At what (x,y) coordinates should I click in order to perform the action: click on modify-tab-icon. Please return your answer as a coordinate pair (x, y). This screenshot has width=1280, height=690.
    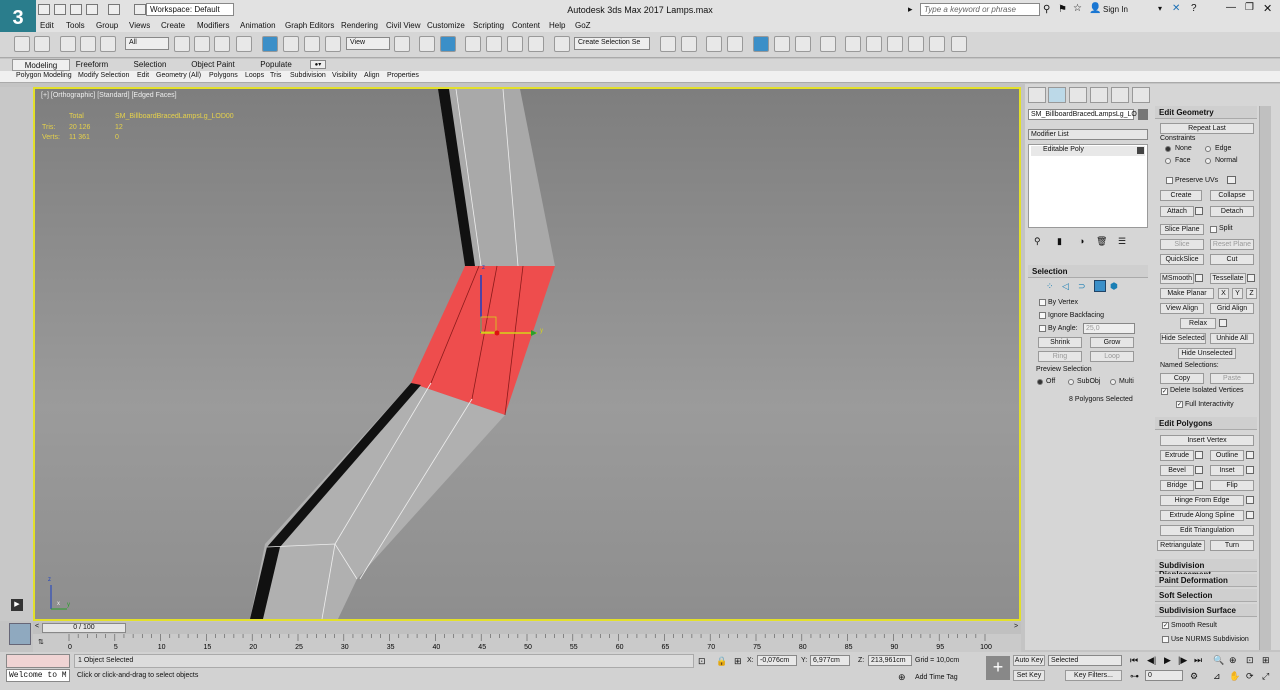
    Looking at the image, I should click on (1057, 95).